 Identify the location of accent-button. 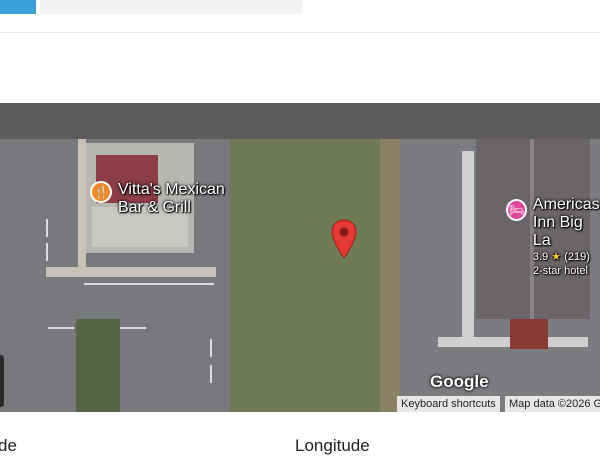
(18, 7).